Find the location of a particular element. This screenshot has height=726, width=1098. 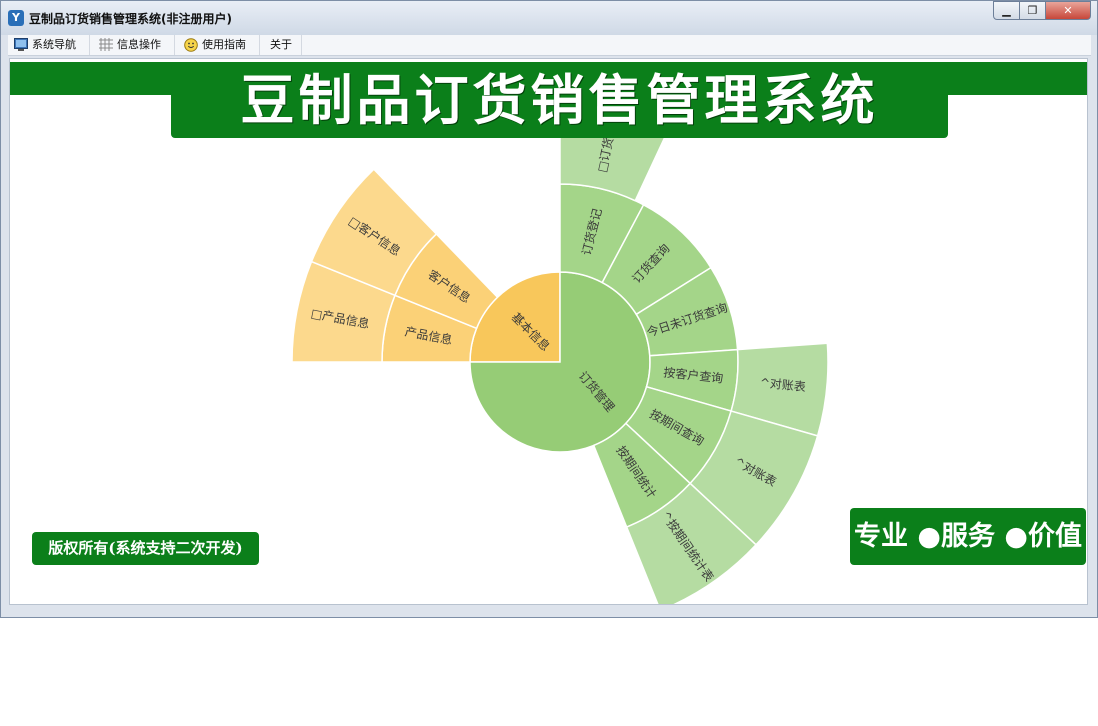

menu-label: 信息操作 is located at coordinates (139, 44).